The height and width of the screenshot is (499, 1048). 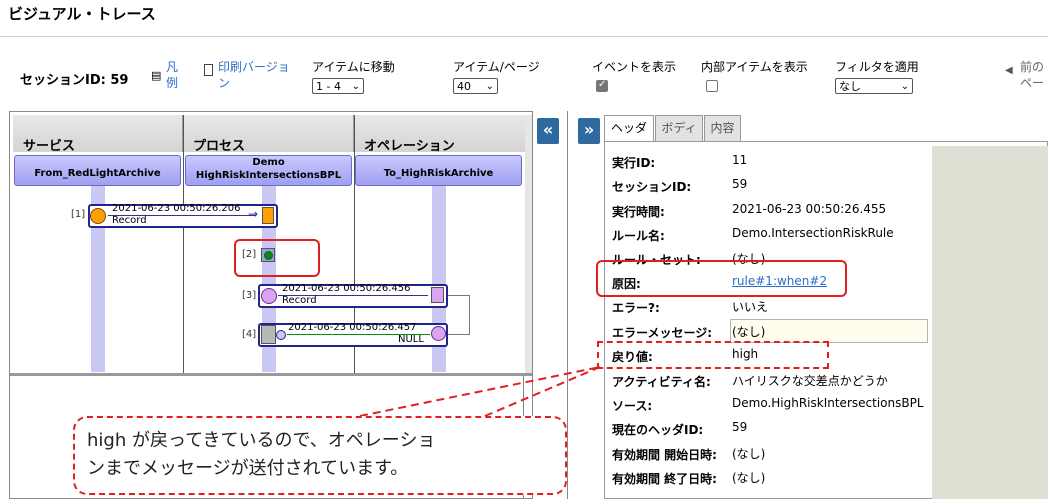 I want to click on callout-line: ンまでメッセージが送付されています。, so click(x=248, y=468).